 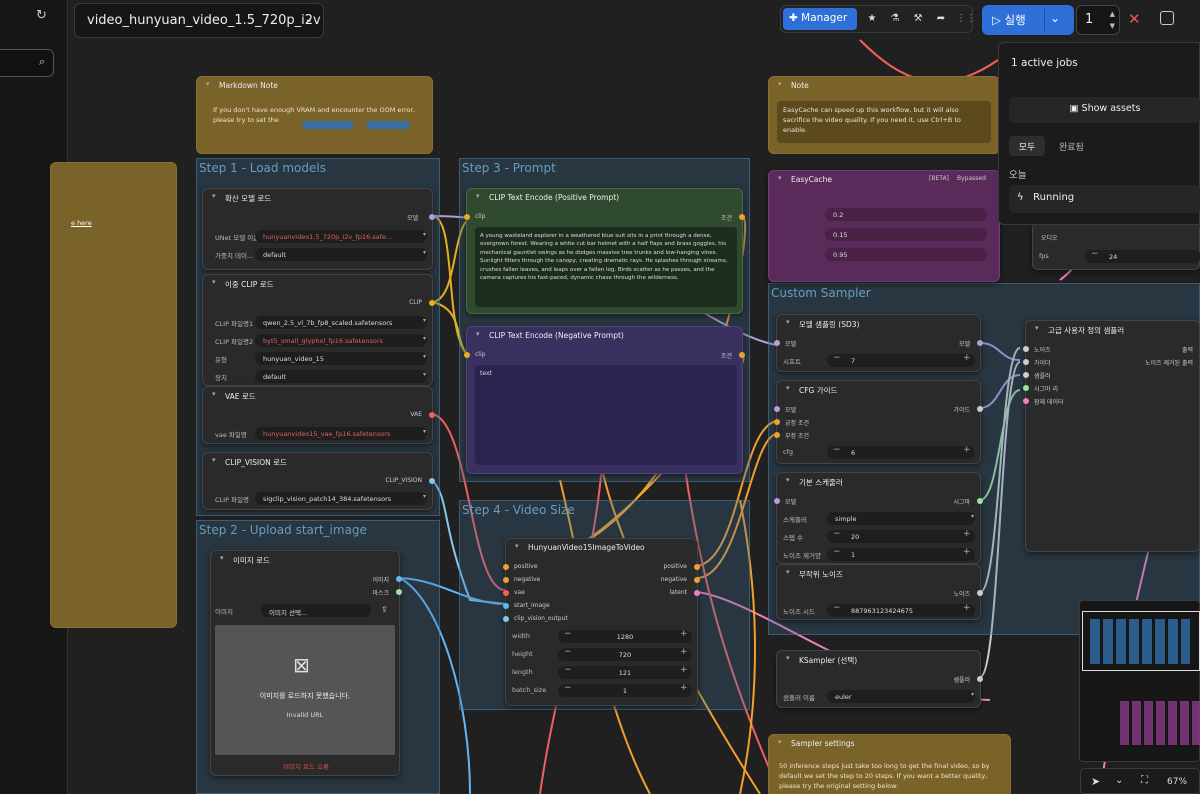 What do you see at coordinates (568, 634) in the screenshot?
I see `minus-icon: −` at bounding box center [568, 634].